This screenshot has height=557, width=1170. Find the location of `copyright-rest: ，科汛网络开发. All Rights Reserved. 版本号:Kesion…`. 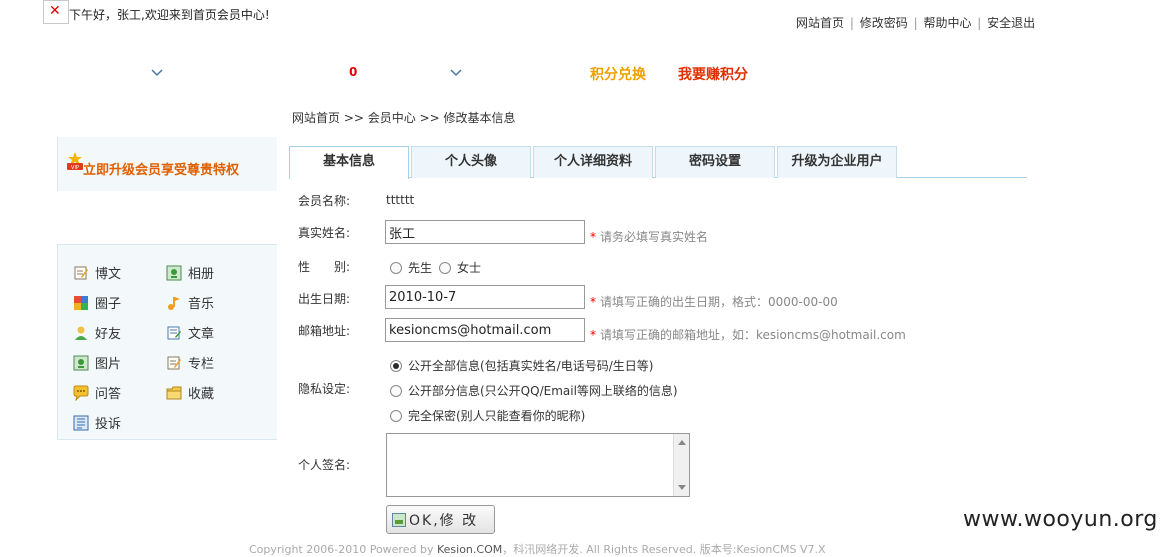

copyright-rest: ，科汛网络开发. All Rights Reserved. 版本号:Kesion… is located at coordinates (664, 549).